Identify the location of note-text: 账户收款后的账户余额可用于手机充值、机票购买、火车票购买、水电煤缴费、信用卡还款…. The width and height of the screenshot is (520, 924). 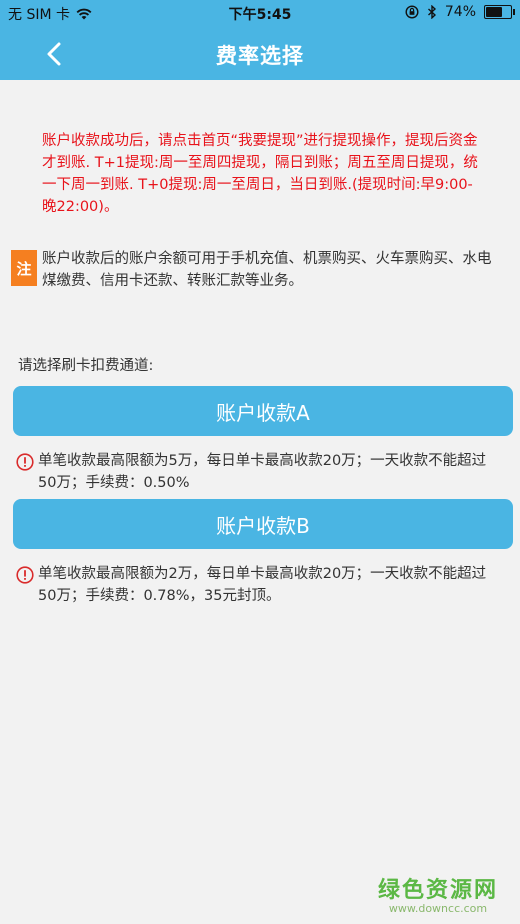
(267, 270).